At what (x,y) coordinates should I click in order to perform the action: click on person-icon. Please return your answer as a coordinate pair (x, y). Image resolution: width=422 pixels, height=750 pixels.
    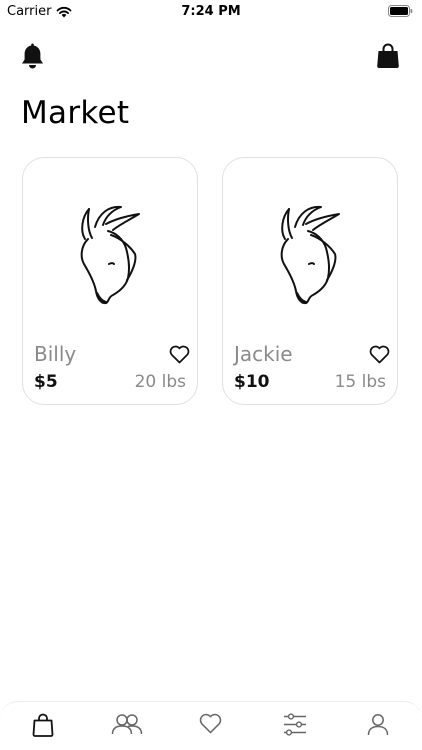
    Looking at the image, I should click on (378, 725).